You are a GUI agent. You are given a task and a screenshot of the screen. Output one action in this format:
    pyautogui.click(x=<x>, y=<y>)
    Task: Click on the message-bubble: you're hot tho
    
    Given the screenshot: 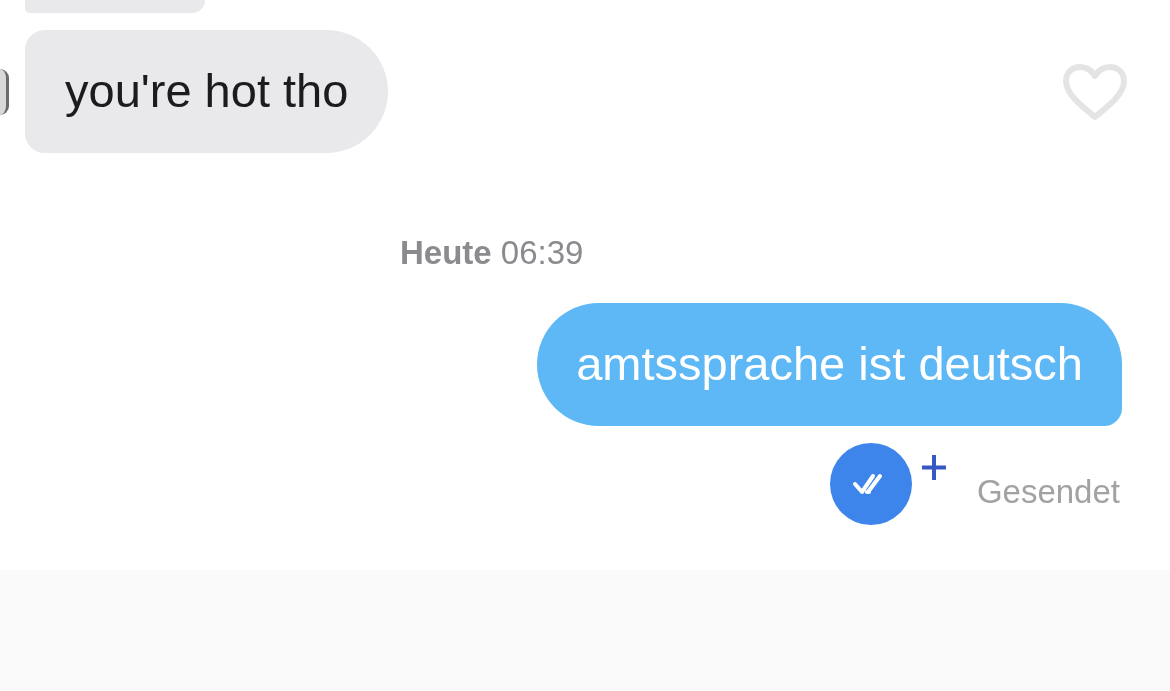 What is the action you would take?
    pyautogui.click(x=207, y=91)
    